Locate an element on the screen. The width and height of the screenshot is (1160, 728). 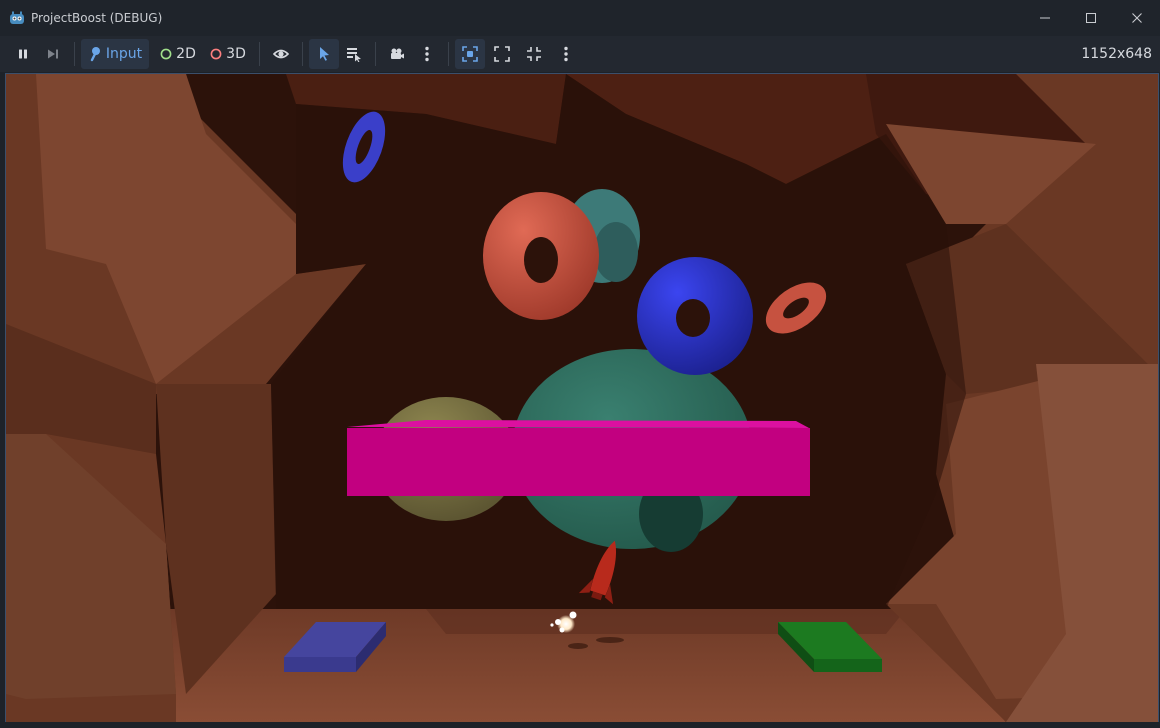
orange-torus-hole is located at coordinates (541, 260).